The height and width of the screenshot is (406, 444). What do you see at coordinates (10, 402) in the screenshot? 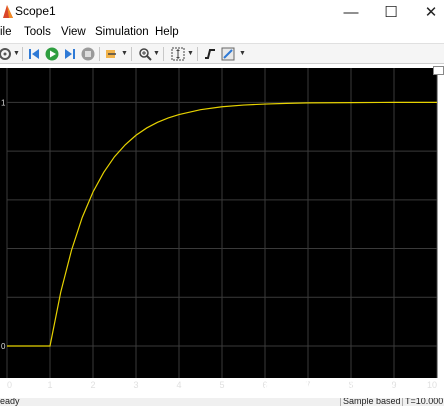
I see `status-ready: eady` at bounding box center [10, 402].